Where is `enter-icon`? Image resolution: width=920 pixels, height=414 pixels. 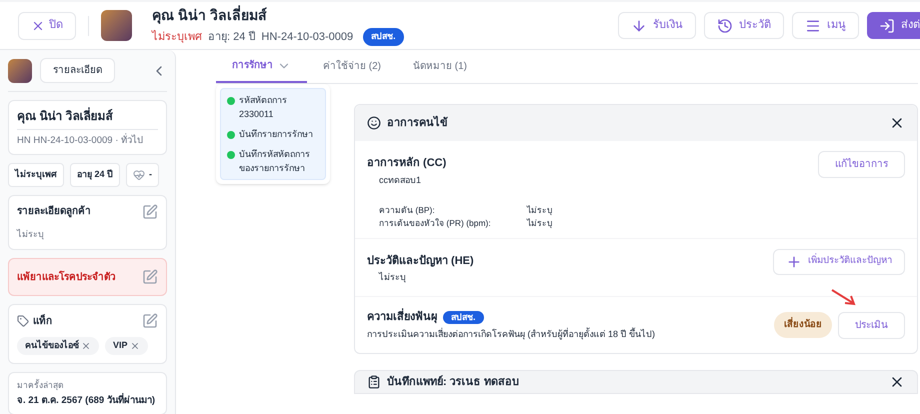
enter-icon is located at coordinates (887, 26).